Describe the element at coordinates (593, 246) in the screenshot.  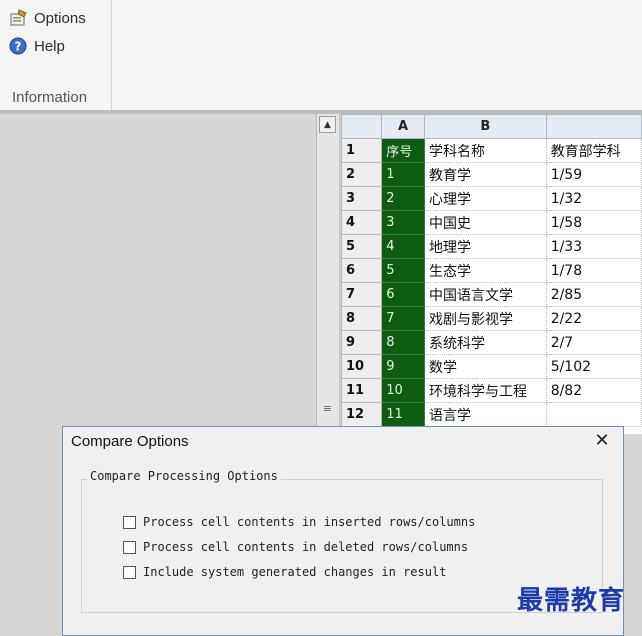
I see `cell-c: 1/33` at that location.